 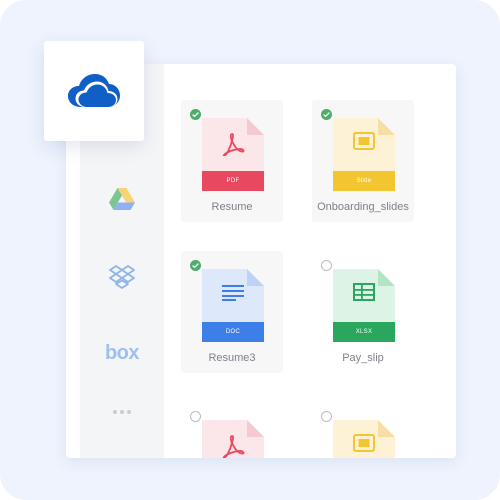 I want to click on sidebar-item-google-drive, so click(x=122, y=199).